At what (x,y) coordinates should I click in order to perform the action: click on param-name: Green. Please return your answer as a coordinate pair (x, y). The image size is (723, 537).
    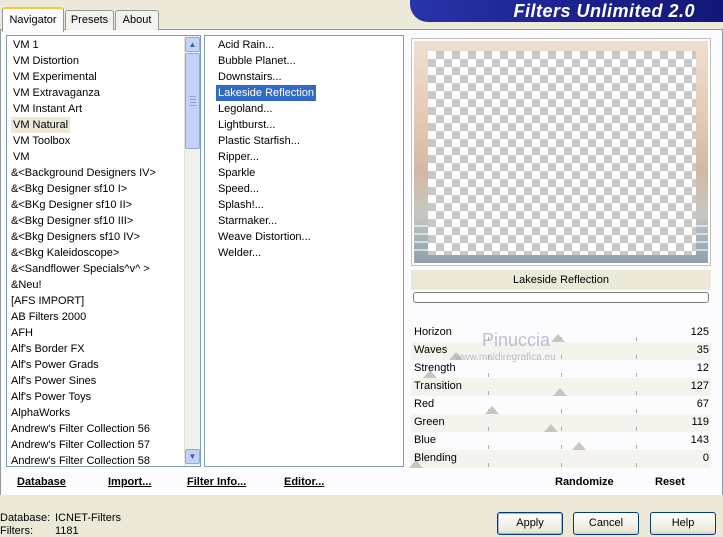
    Looking at the image, I should click on (429, 422).